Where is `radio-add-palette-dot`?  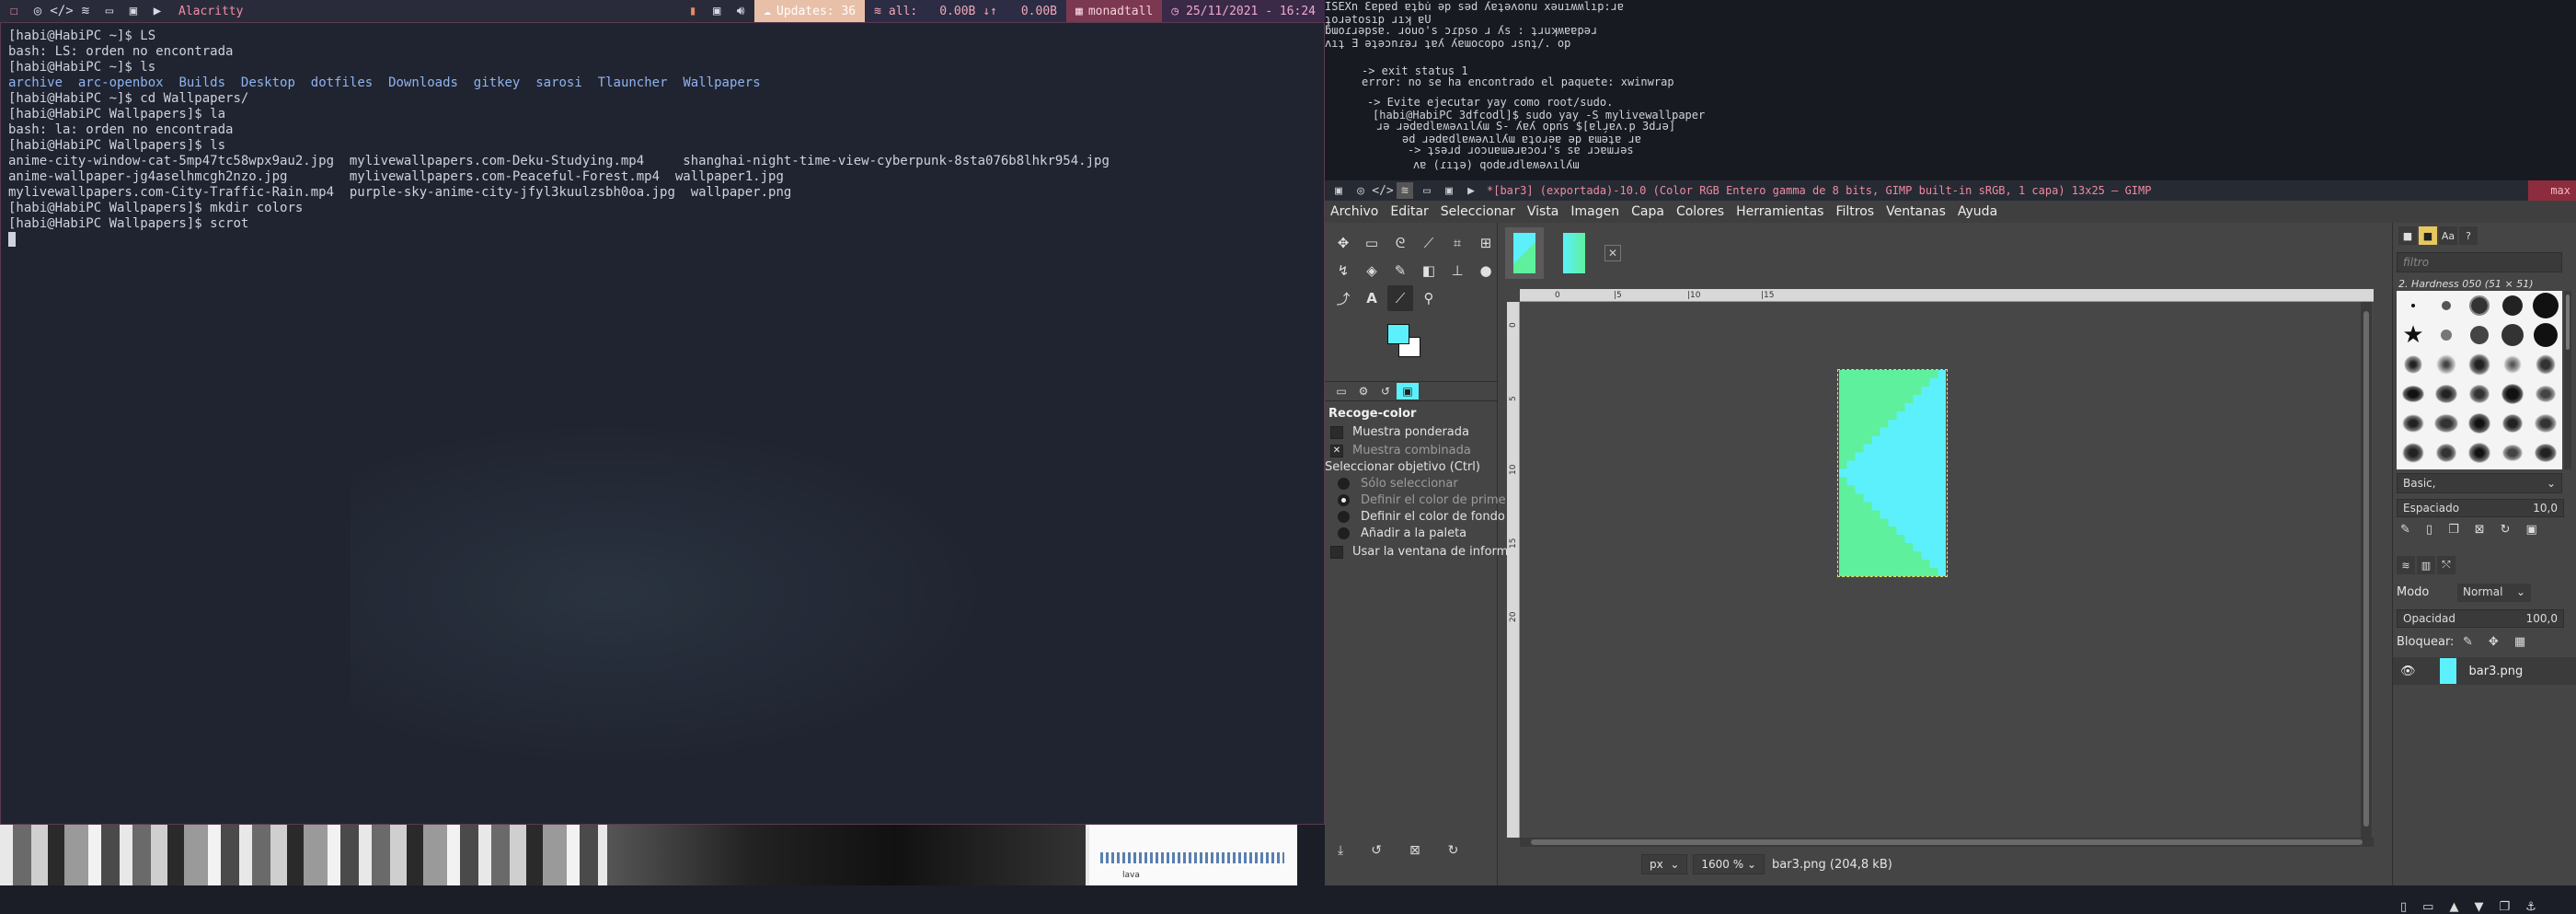 radio-add-palette-dot is located at coordinates (1344, 533).